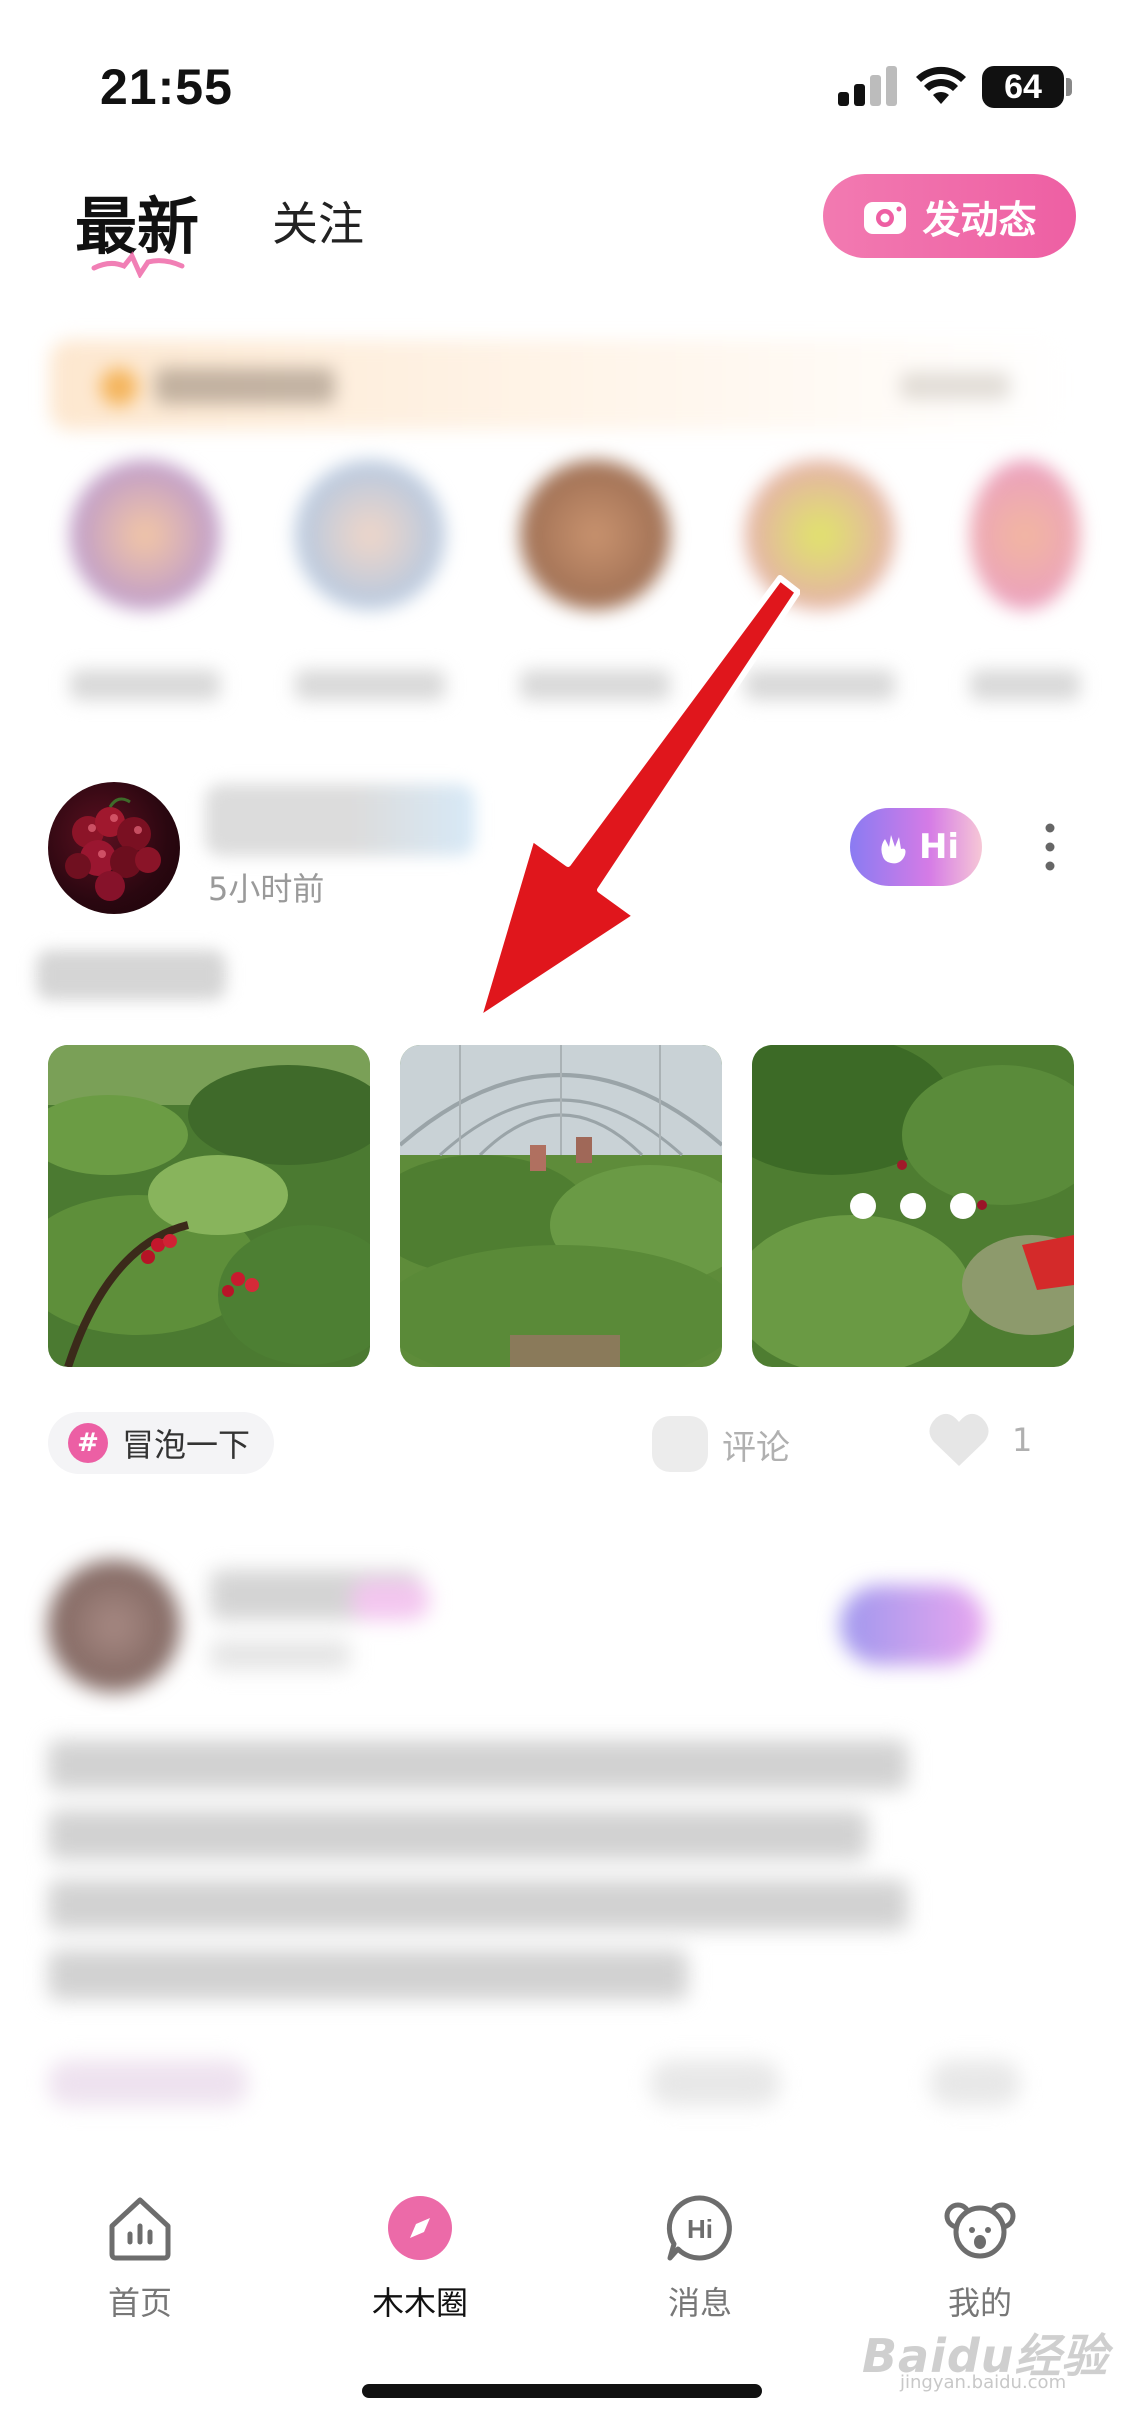 The image size is (1125, 2436). I want to click on battery-cap, so click(1069, 87).